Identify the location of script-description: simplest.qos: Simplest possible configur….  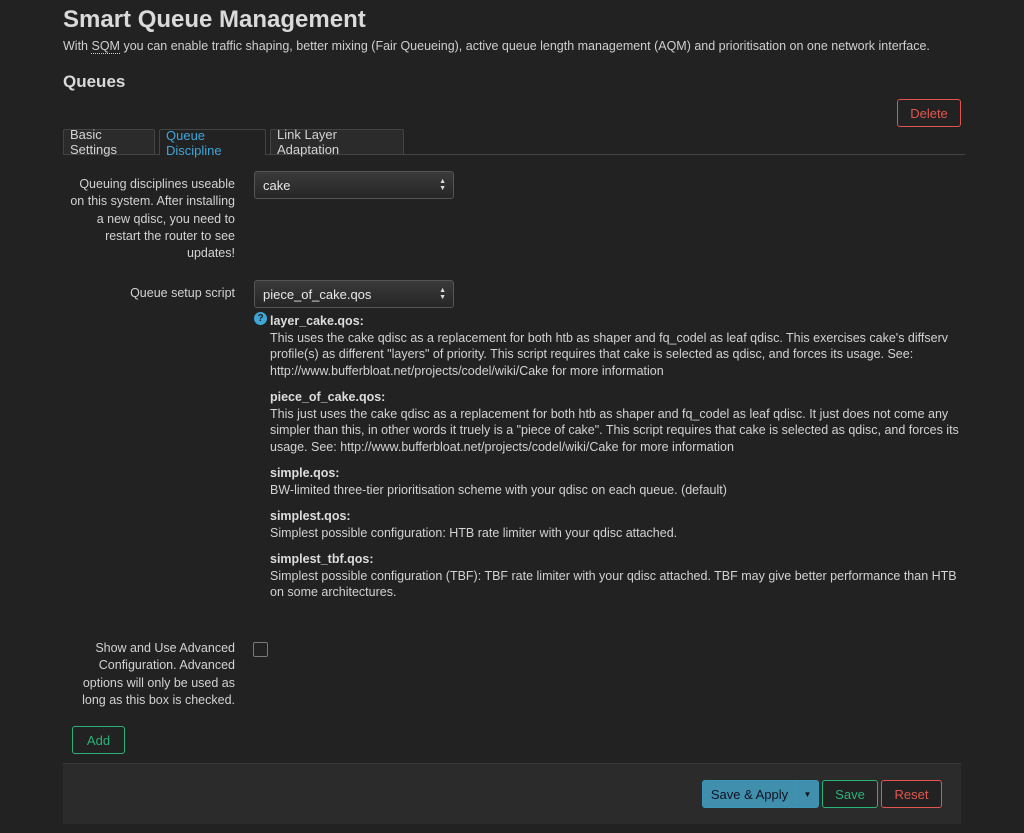
(615, 524).